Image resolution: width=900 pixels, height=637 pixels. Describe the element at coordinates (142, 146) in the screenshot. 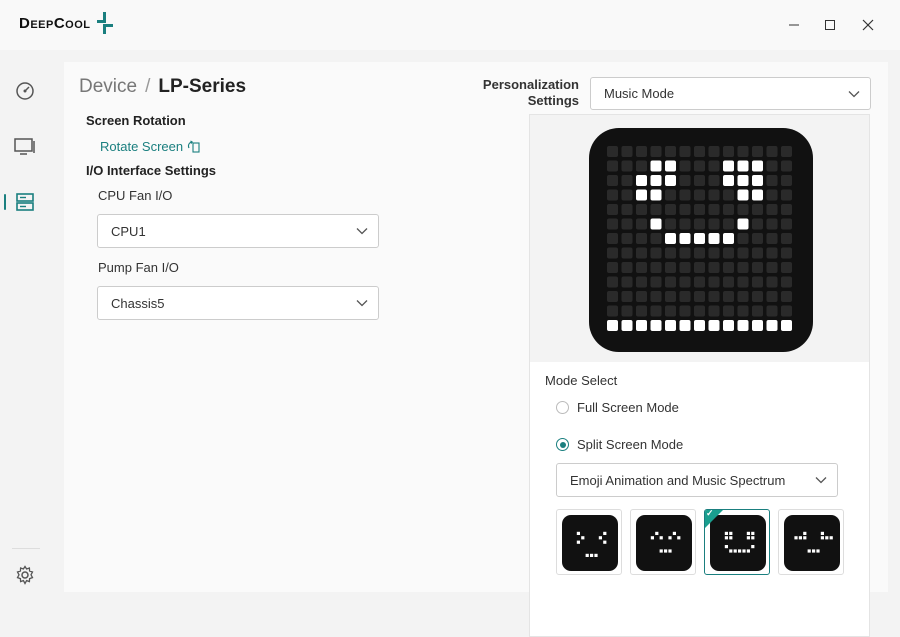

I see `rotate-screen-label: Rotate Screen` at that location.